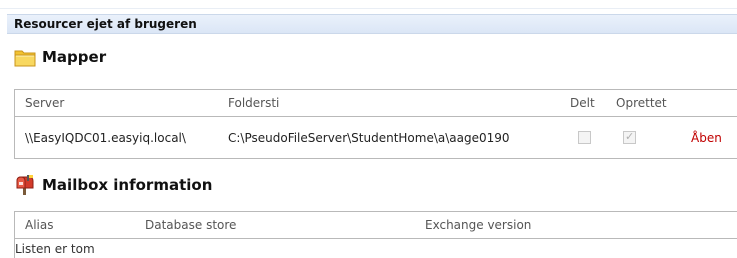  I want to click on column-header-shared: Delt, so click(582, 103).